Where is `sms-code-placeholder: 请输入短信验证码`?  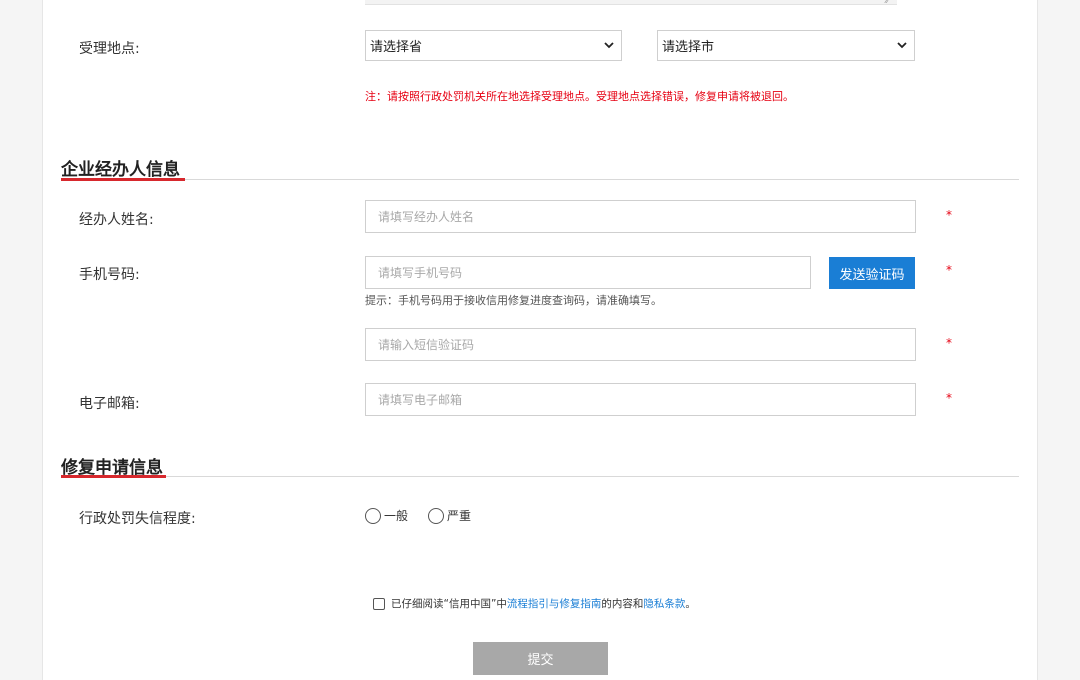 sms-code-placeholder: 请输入短信验证码 is located at coordinates (426, 345).